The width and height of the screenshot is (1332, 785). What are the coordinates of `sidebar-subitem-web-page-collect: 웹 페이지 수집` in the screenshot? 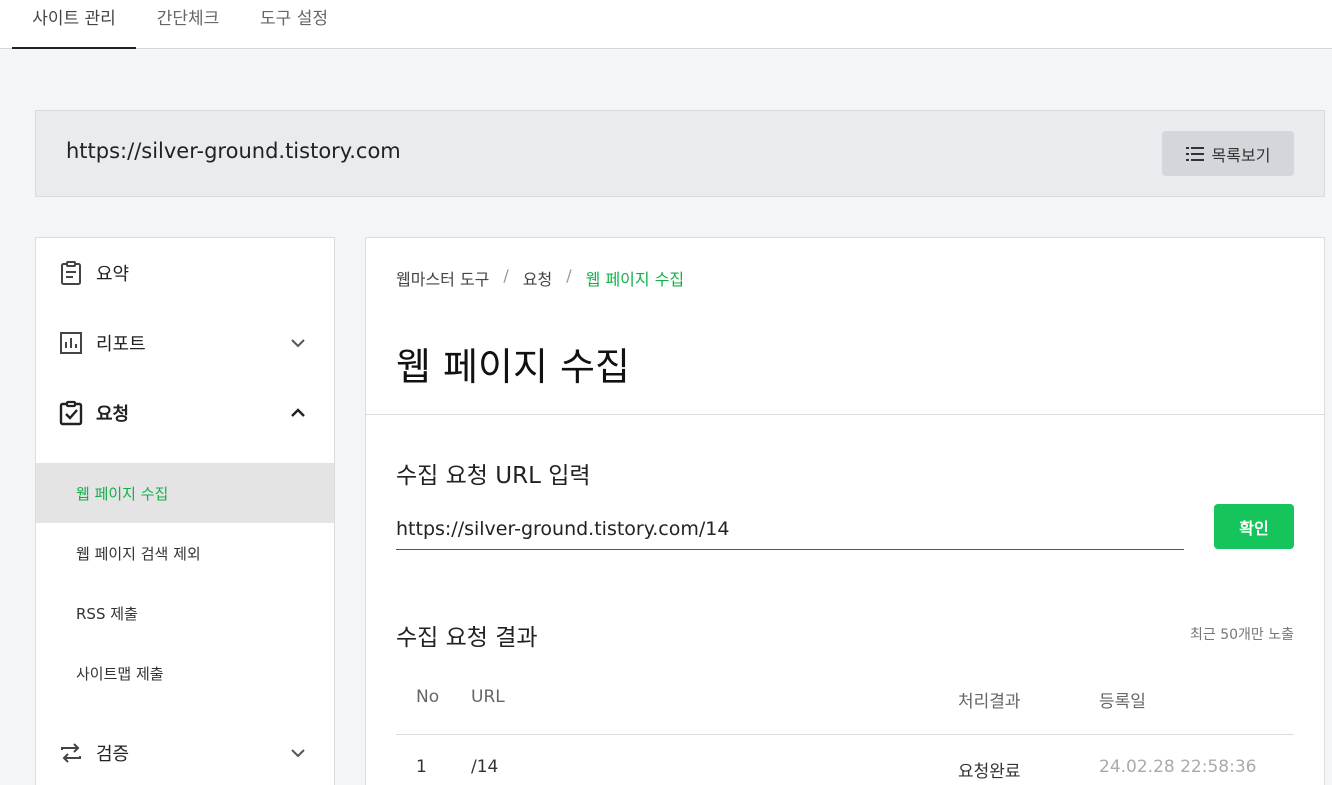 It's located at (185, 493).